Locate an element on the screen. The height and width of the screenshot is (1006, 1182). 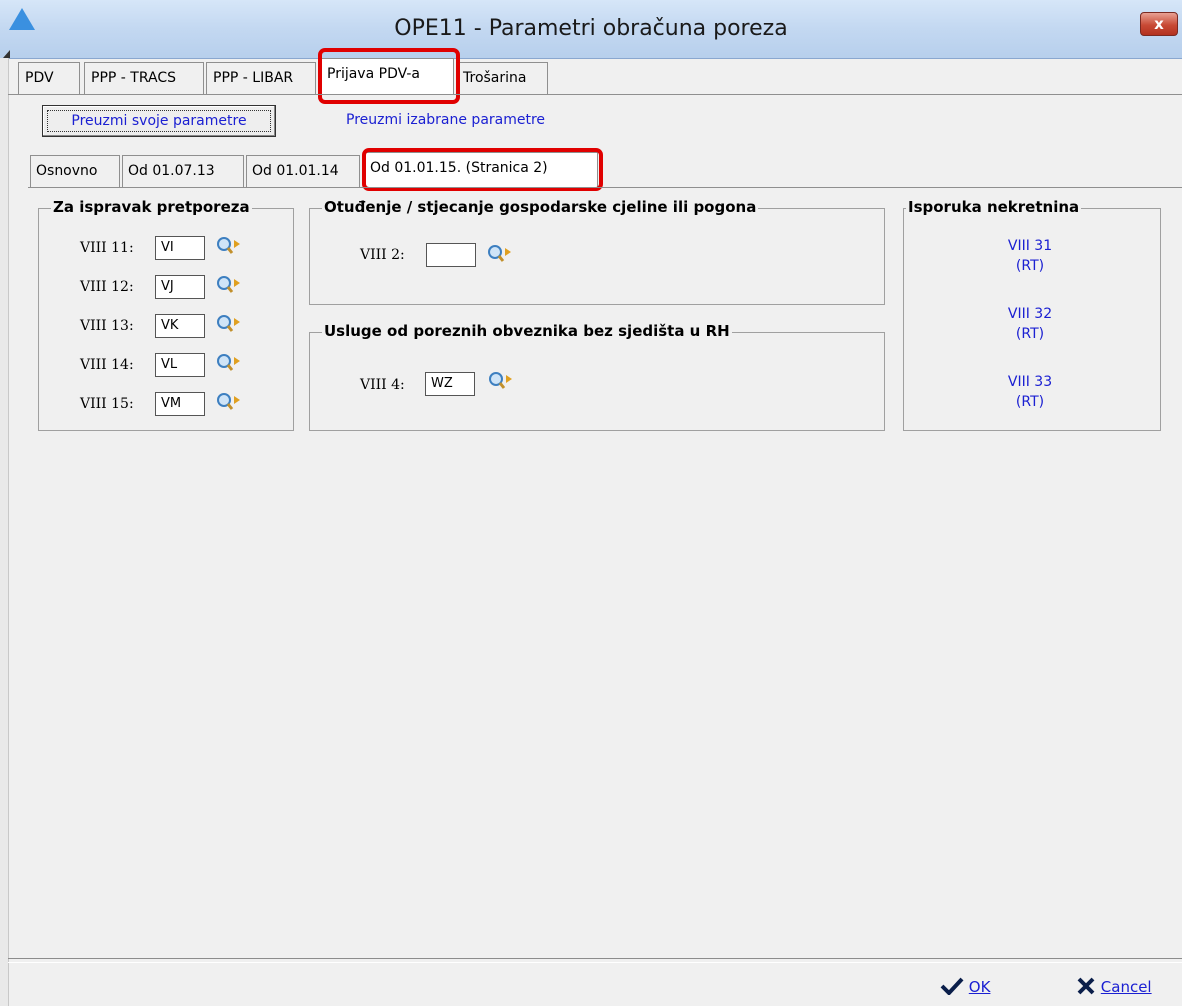
tab-pdv: PDV is located at coordinates (49, 78).